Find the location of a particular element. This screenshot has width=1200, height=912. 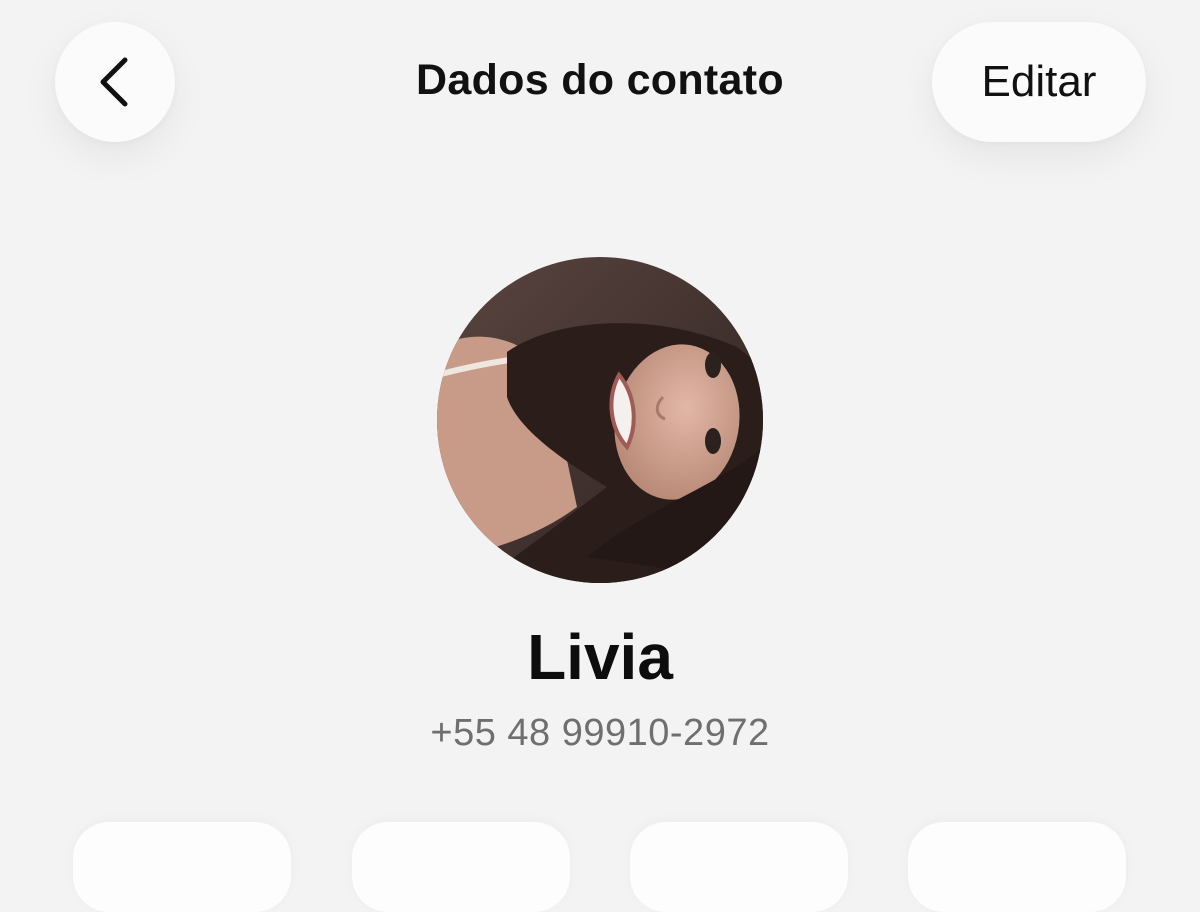

contact-phone: +55 48 99910-2972 is located at coordinates (600, 733).